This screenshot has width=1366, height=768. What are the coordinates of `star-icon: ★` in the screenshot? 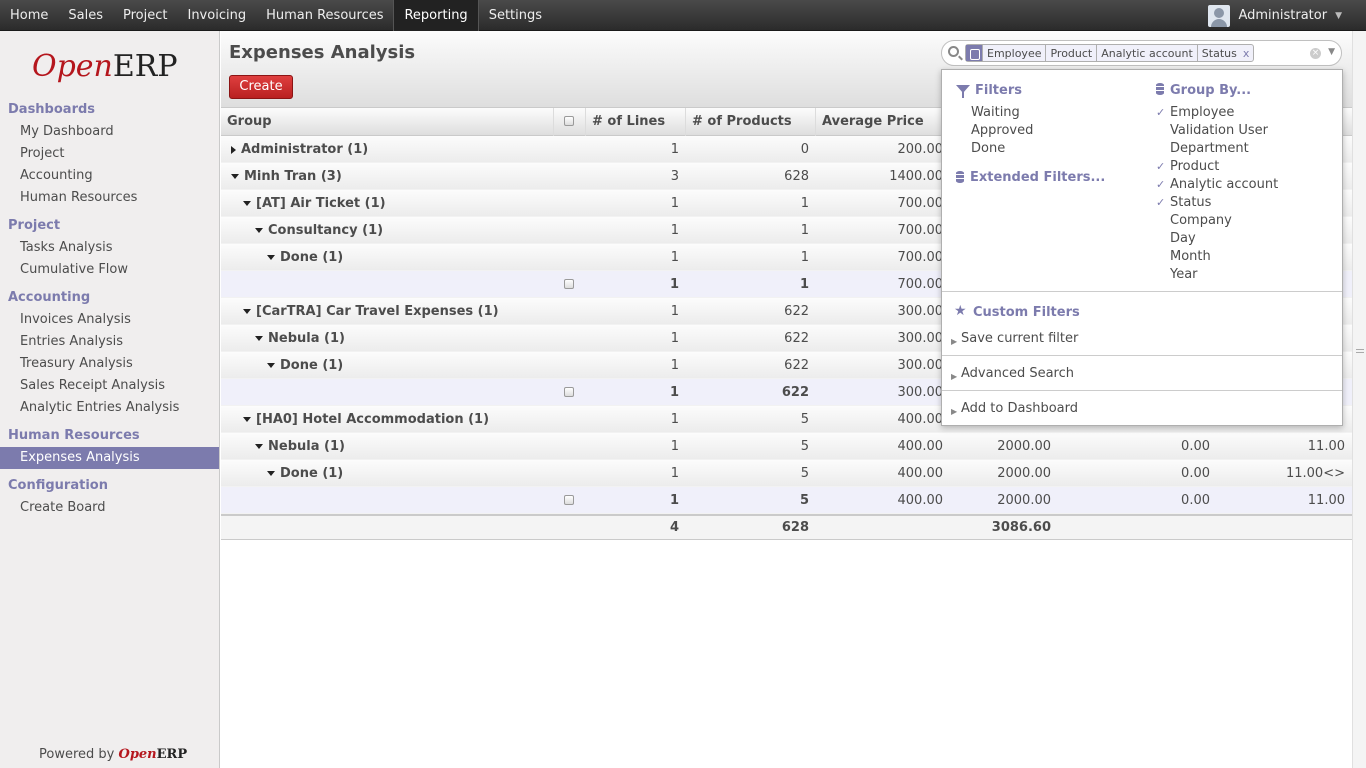 It's located at (960, 311).